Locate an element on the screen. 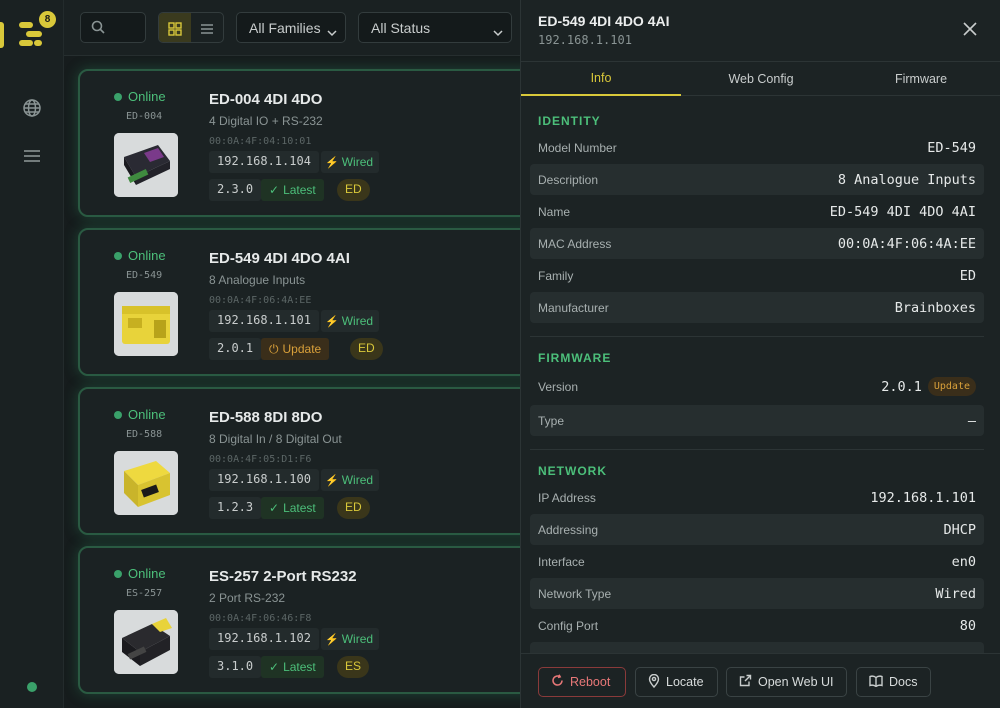 This screenshot has height=708, width=1000. chevron-down-icon is located at coordinates (332, 32).